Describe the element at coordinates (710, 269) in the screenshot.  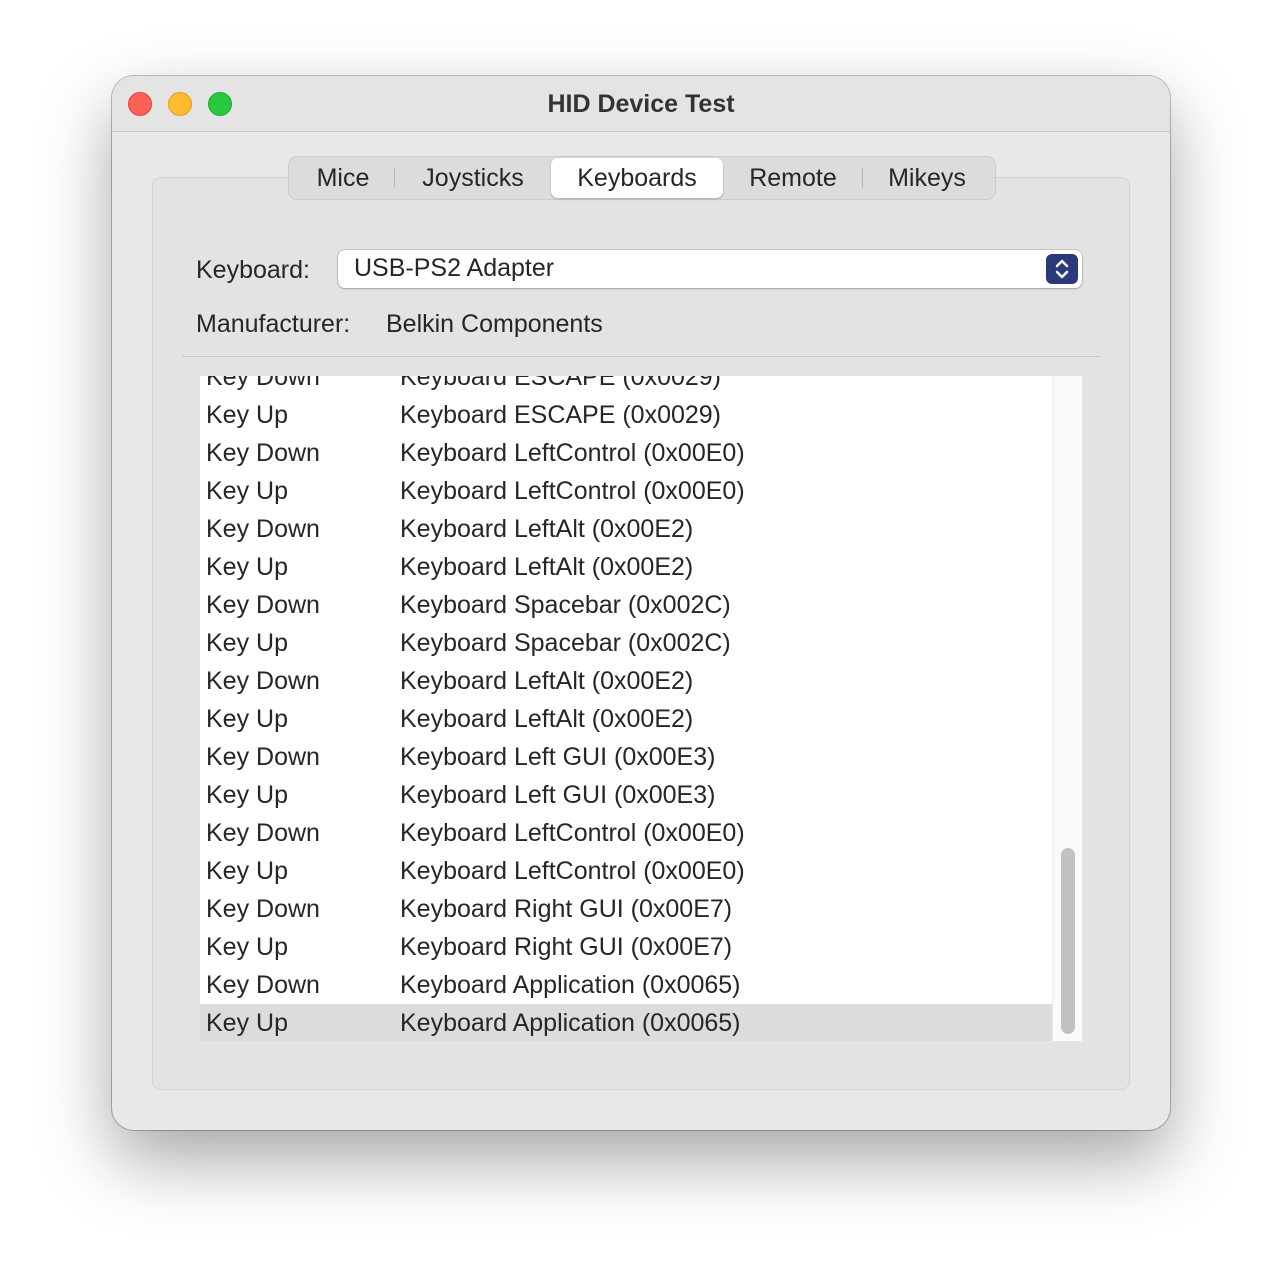
I see `keyboard-popup: USB-PS2 Adapter` at that location.